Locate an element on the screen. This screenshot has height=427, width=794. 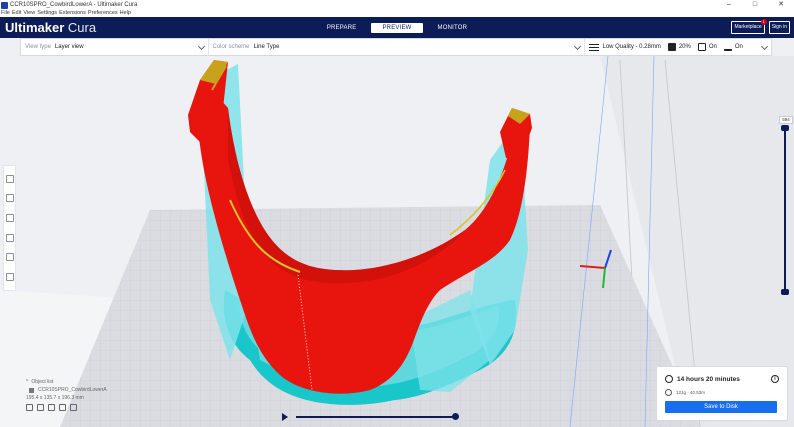
left-view-icon is located at coordinates (62, 407).